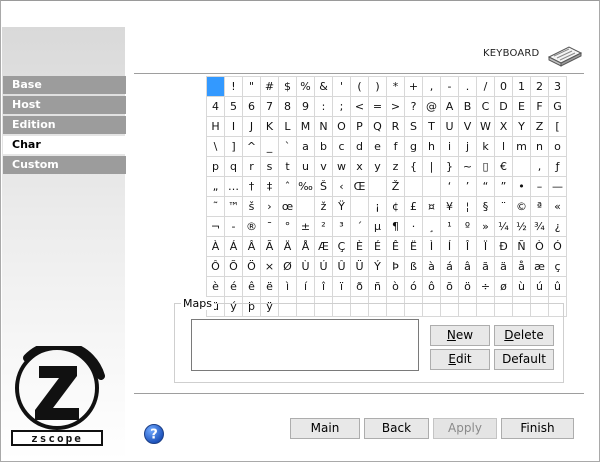 The height and width of the screenshot is (462, 600). I want to click on char-cell: î, so click(323, 286).